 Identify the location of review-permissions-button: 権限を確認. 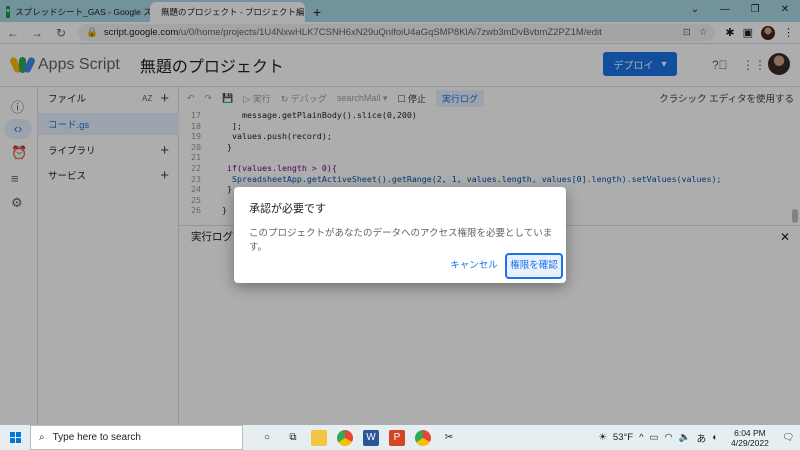
(534, 266).